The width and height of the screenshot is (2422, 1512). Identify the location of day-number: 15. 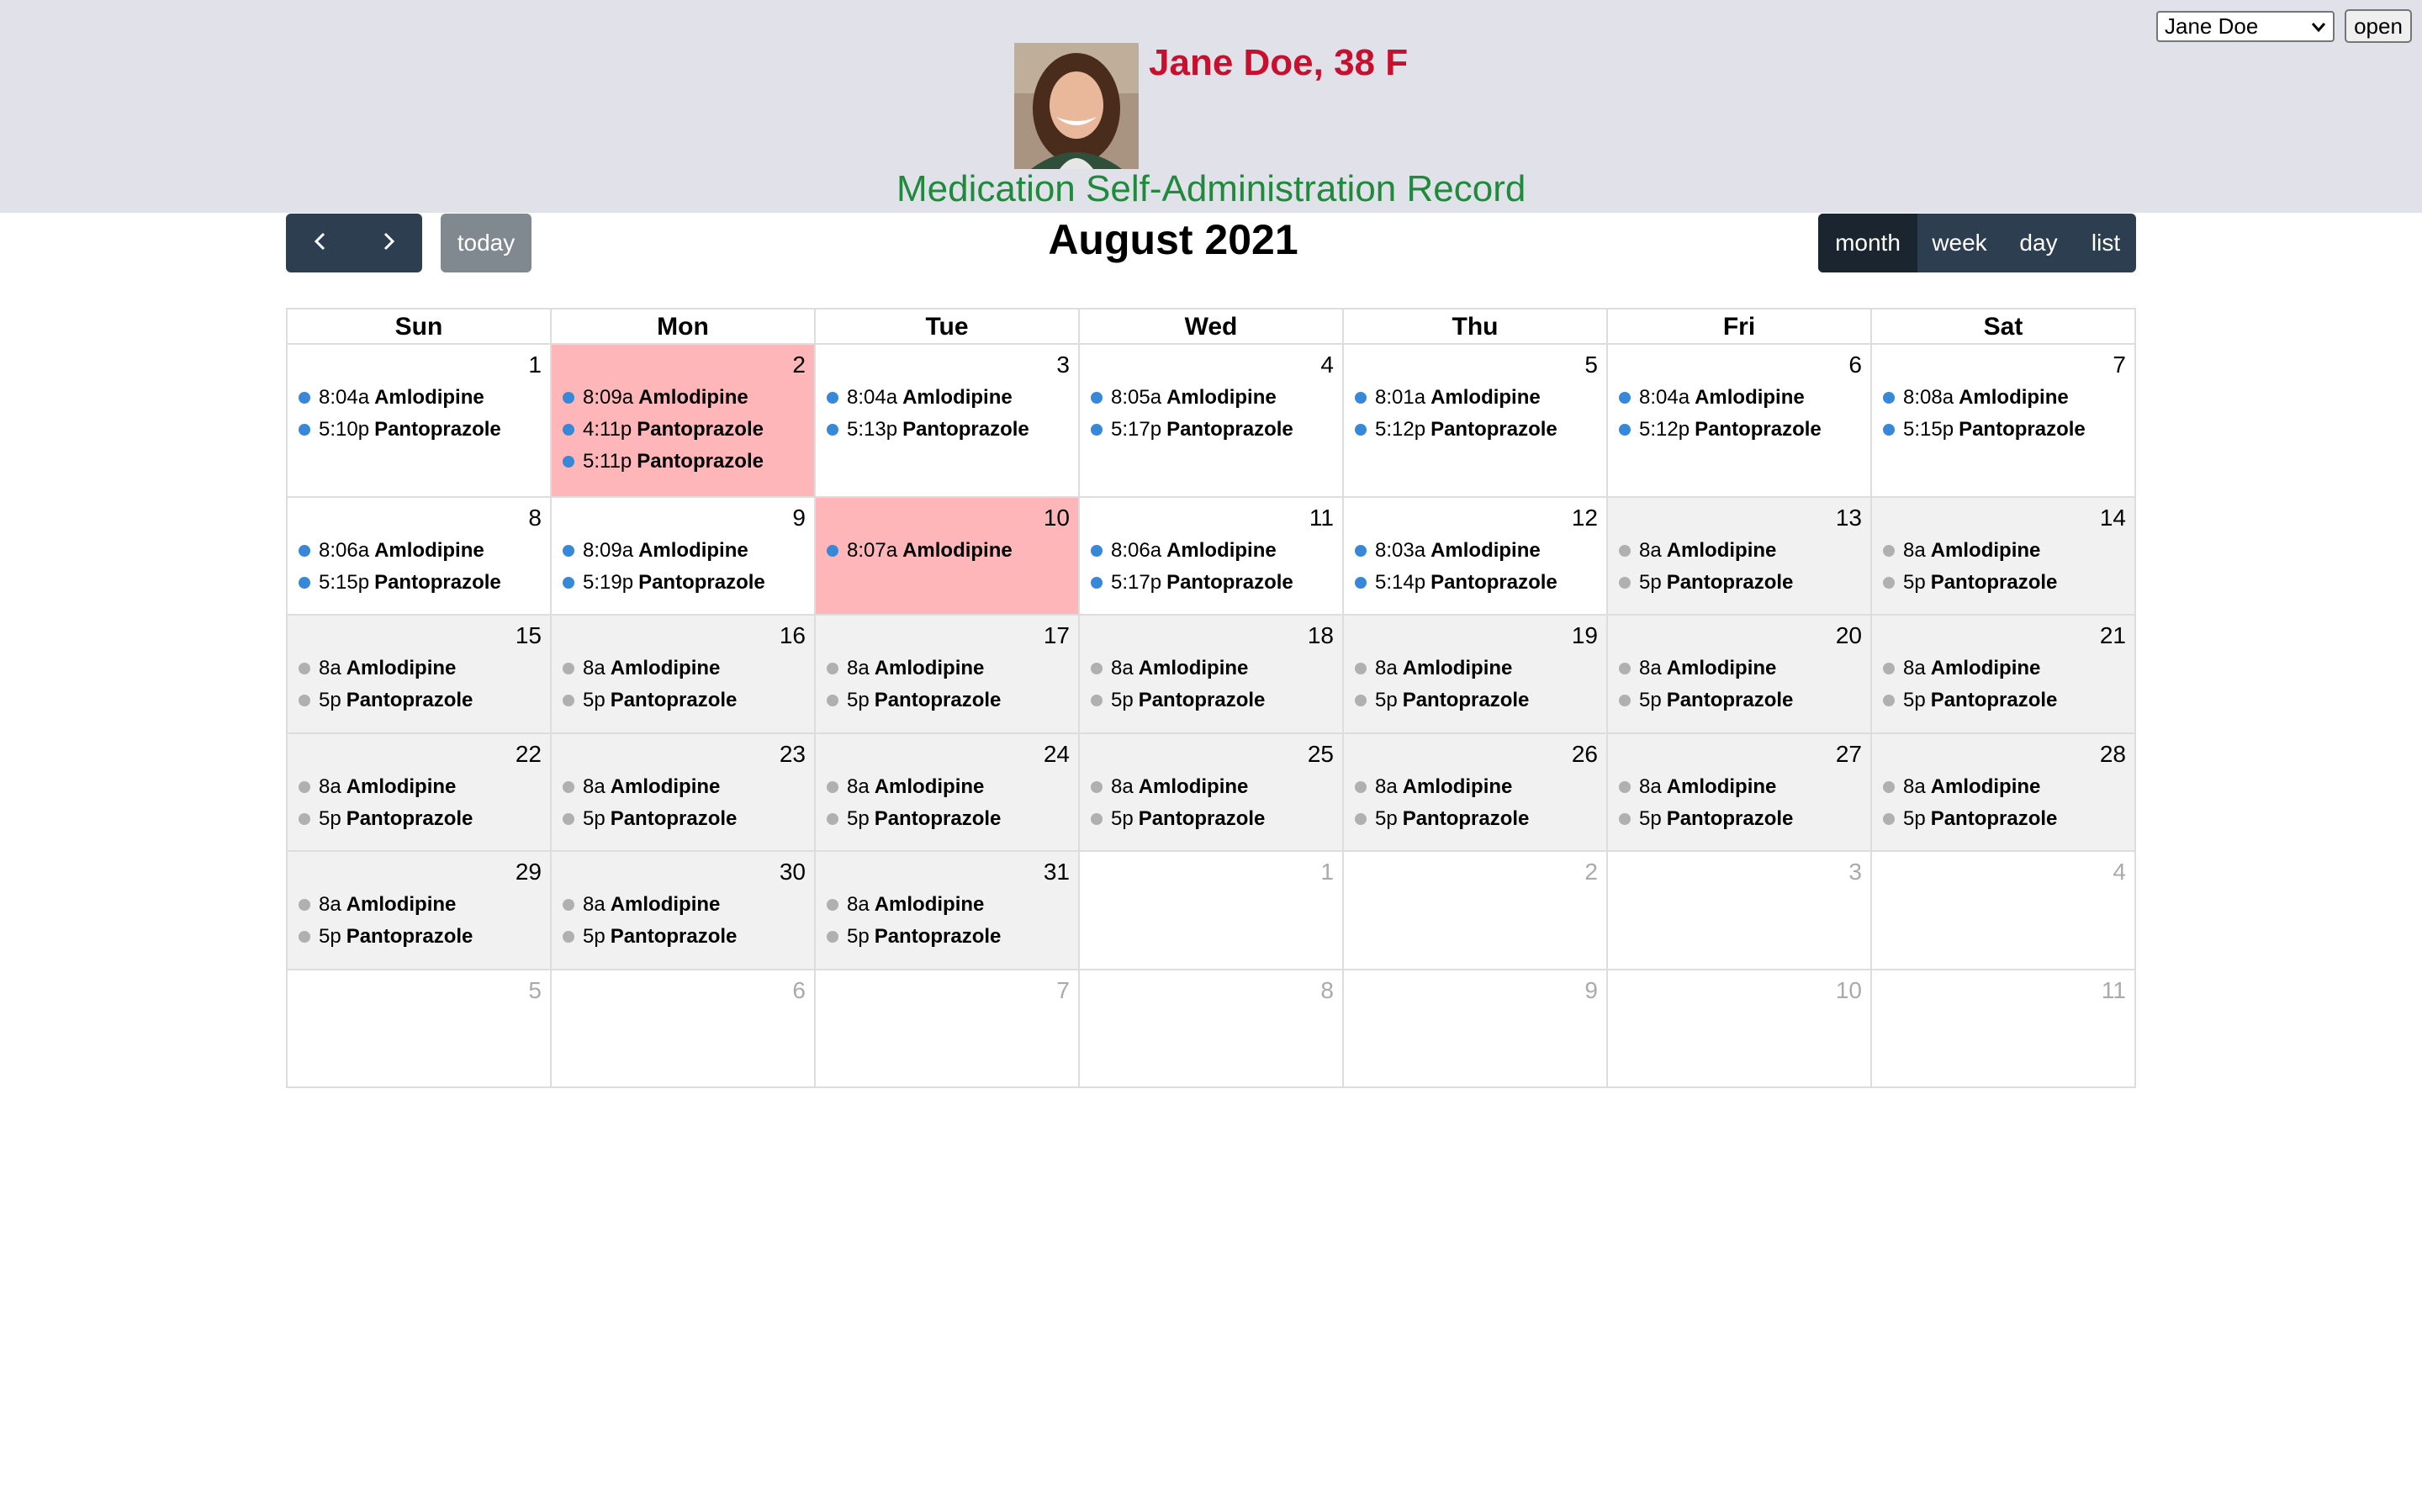
(529, 635).